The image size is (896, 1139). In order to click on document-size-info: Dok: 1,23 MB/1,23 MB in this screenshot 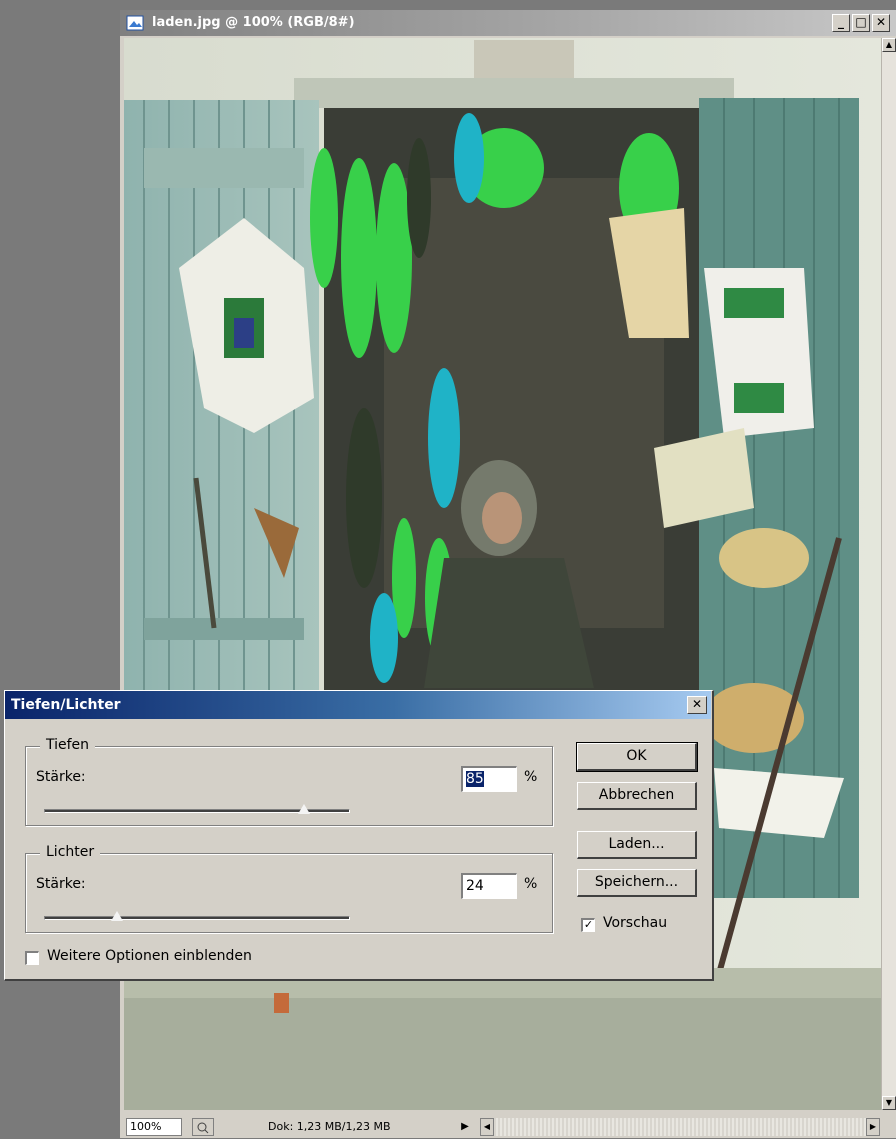, I will do `click(329, 1126)`.